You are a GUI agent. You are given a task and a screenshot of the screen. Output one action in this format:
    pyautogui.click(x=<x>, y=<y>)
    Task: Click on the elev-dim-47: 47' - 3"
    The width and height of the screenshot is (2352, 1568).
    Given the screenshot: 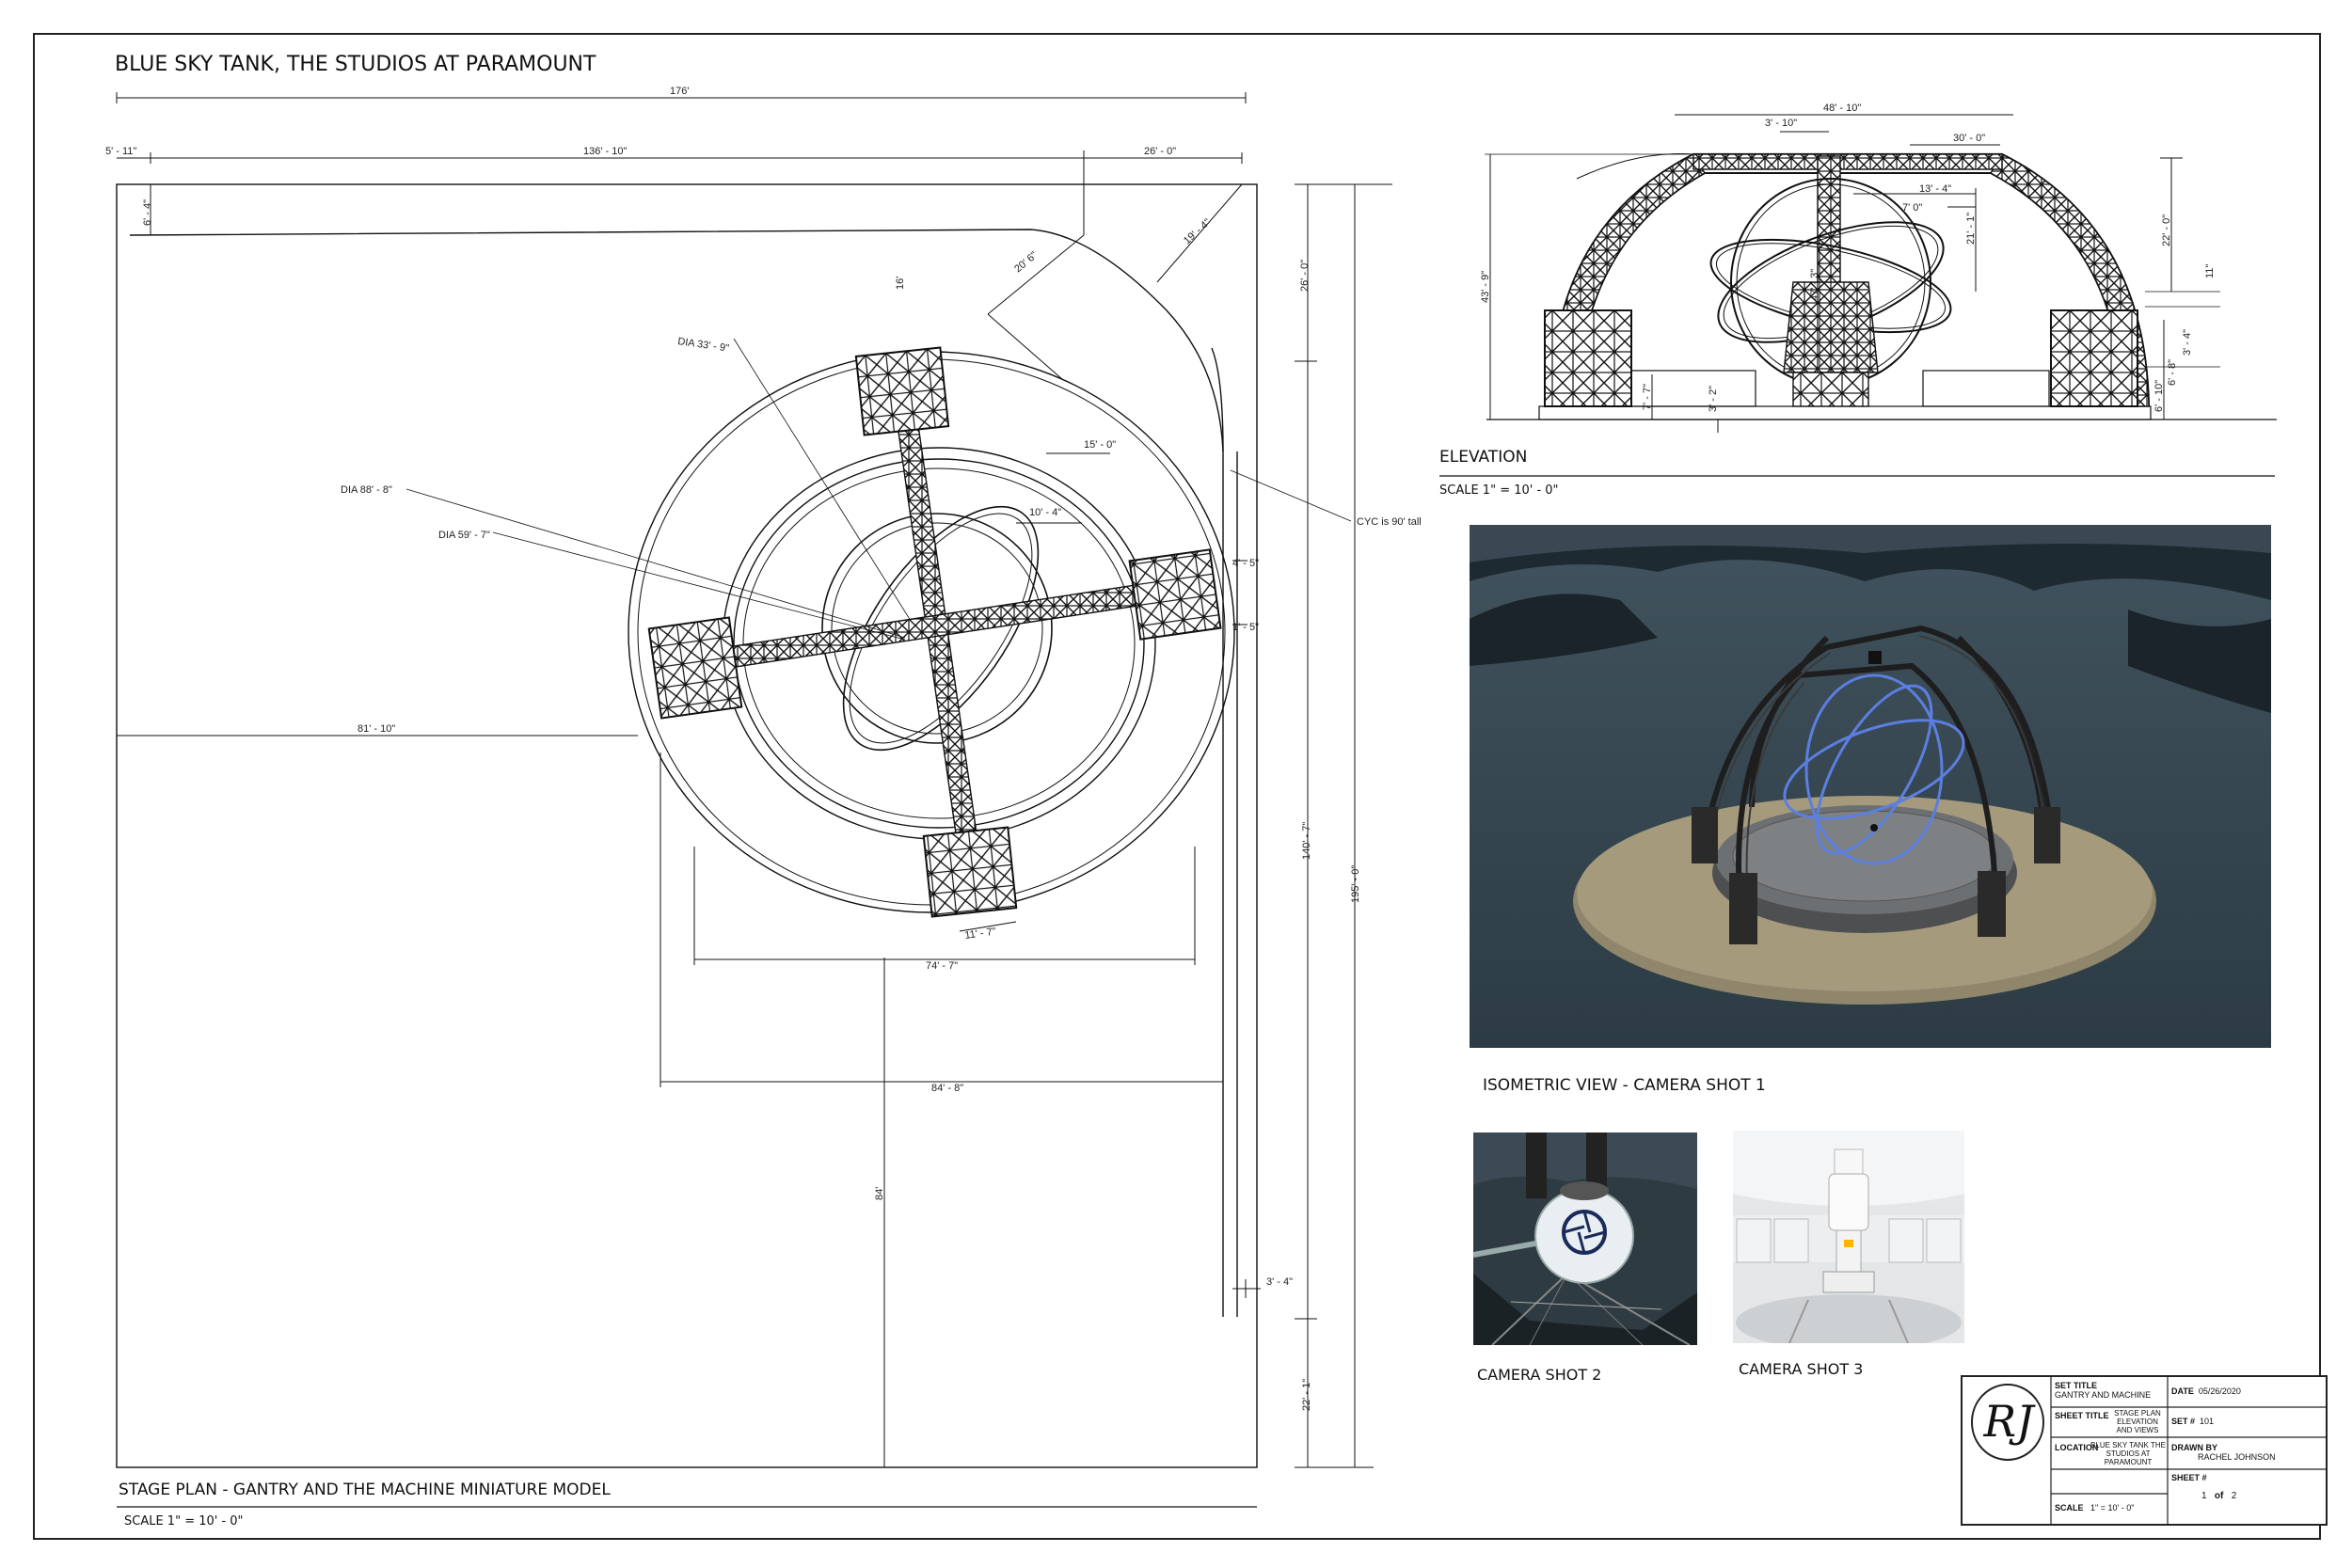 What is the action you would take?
    pyautogui.click(x=1814, y=285)
    